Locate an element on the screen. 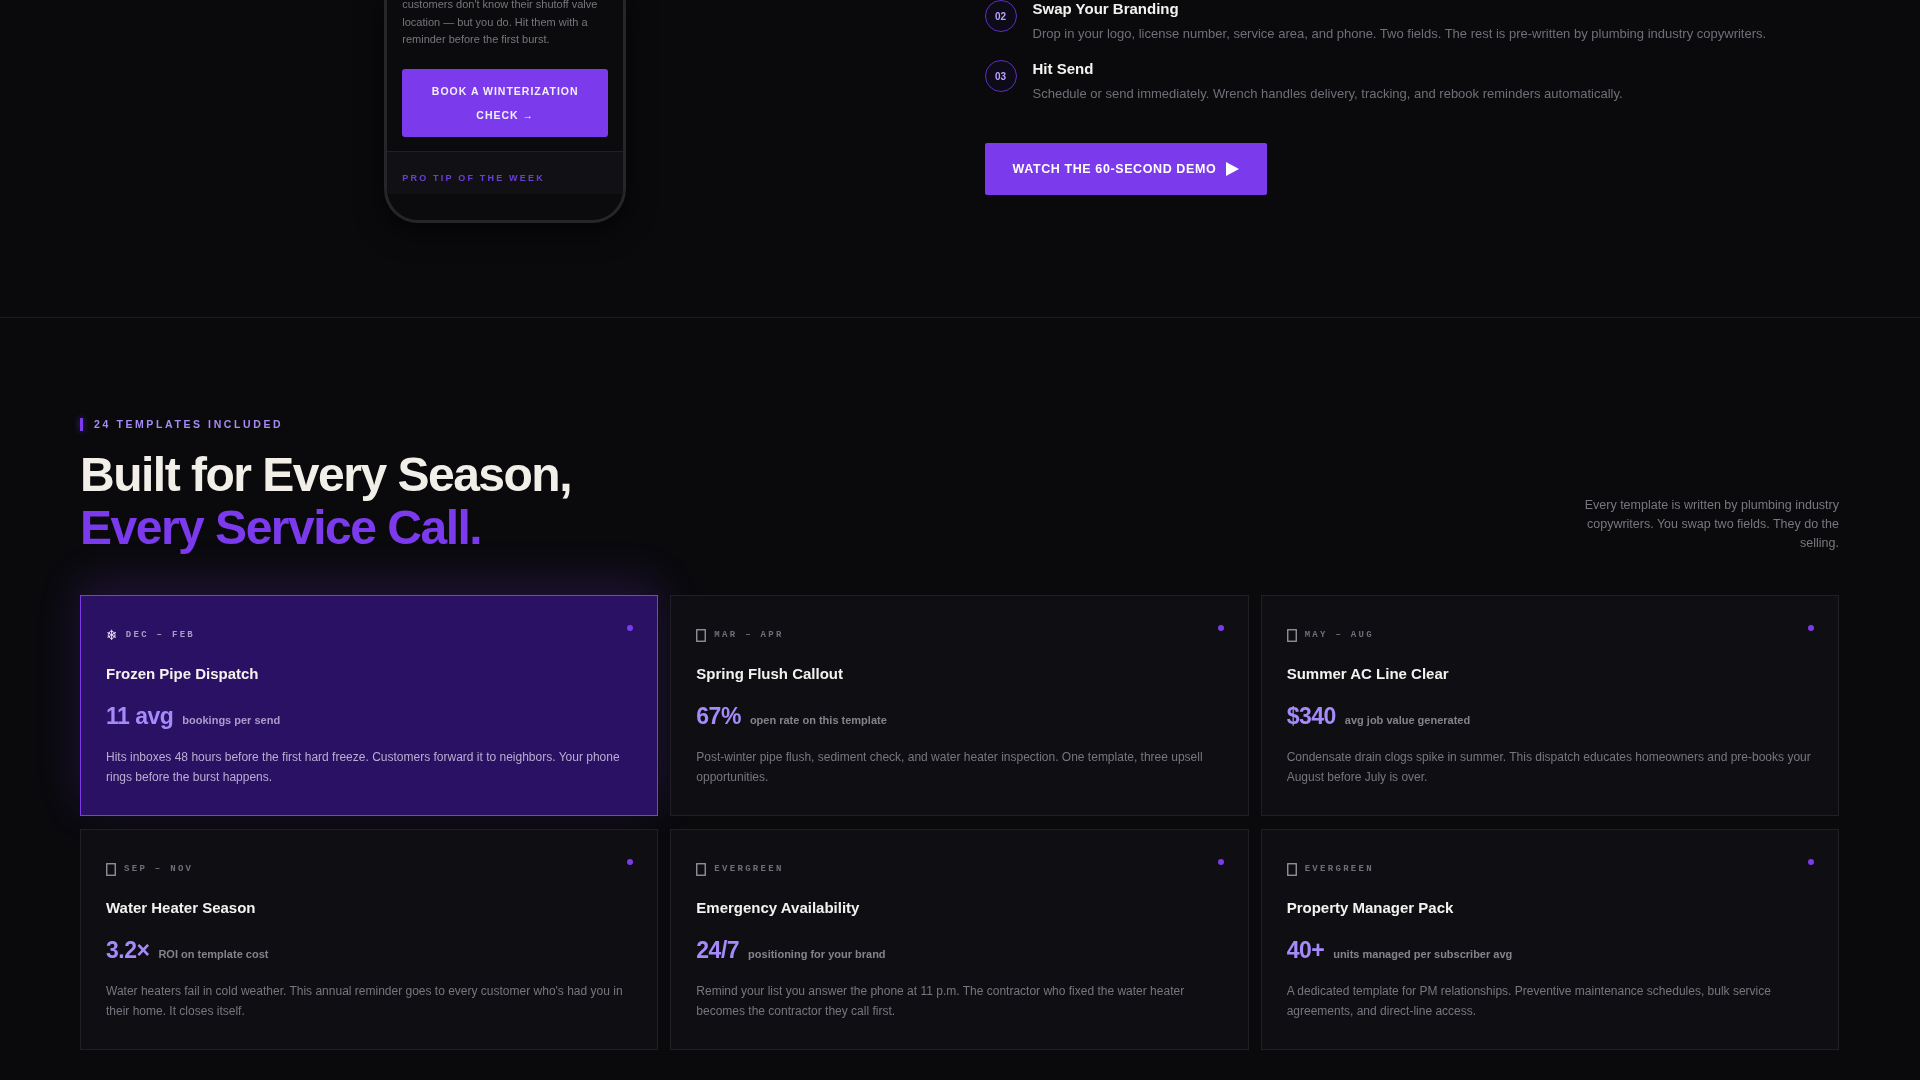 The image size is (1920, 1080). card-description: Hits inboxes 48 hours before the first hard freeze. Customers forward it to neighbors. Your phone rings before the burst happens. is located at coordinates (363, 767).